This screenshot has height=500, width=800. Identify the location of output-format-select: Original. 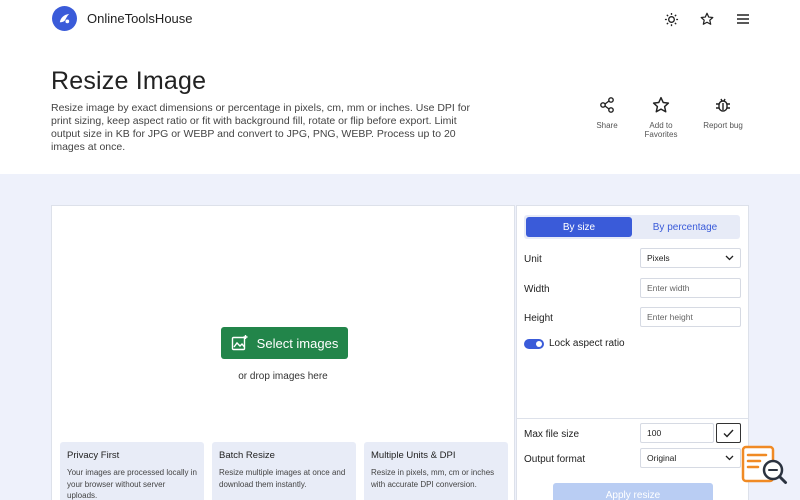
(690, 458).